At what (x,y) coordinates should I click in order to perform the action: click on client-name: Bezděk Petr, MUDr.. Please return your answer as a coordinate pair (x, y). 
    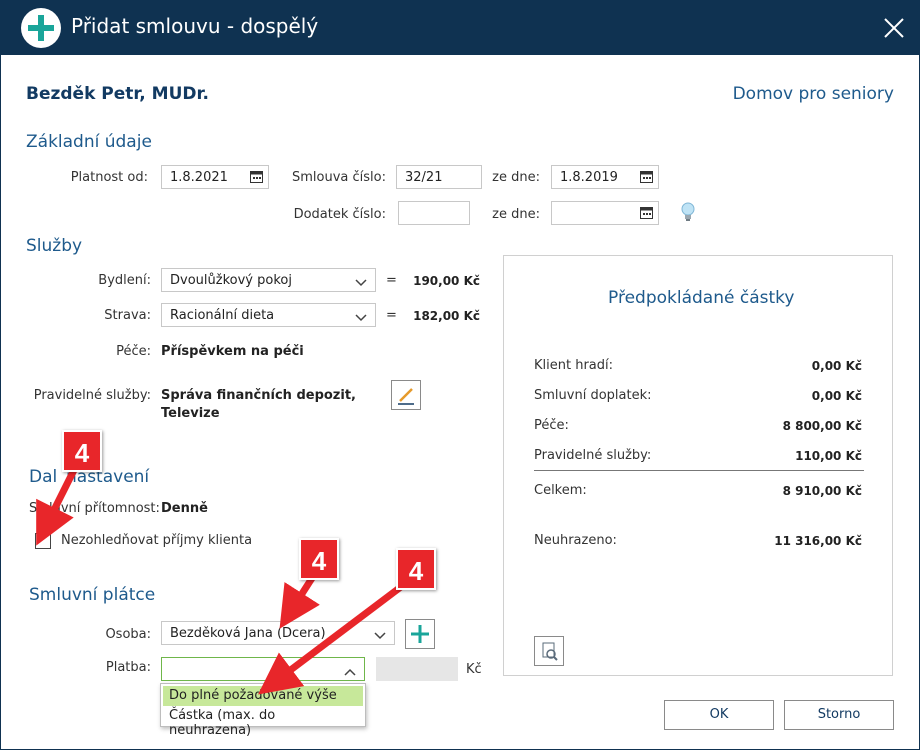
    Looking at the image, I should click on (117, 94).